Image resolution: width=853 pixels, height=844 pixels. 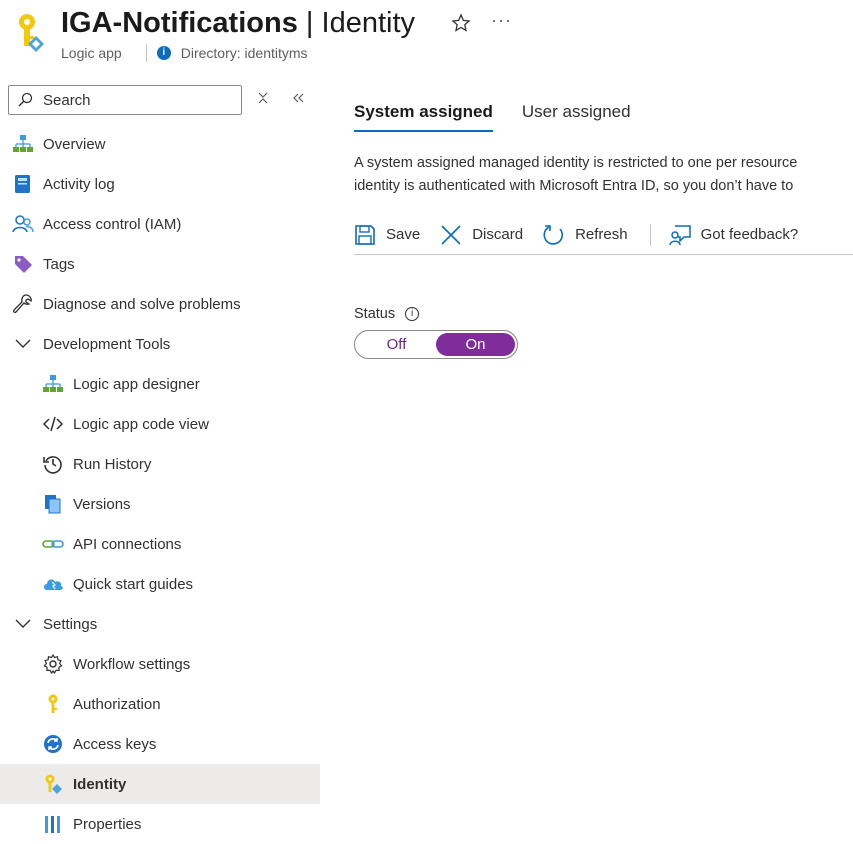 I want to click on feedback-icon, so click(x=679, y=234).